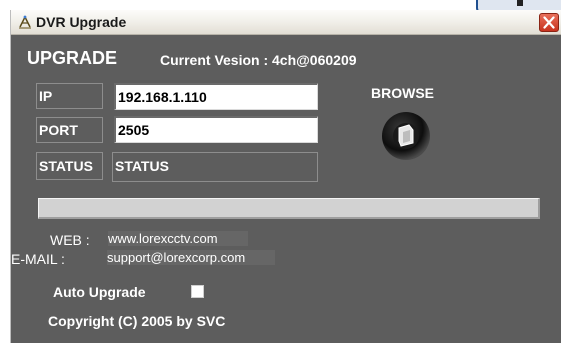 This screenshot has height=343, width=561. I want to click on upgrade-progress-bar, so click(289, 208).